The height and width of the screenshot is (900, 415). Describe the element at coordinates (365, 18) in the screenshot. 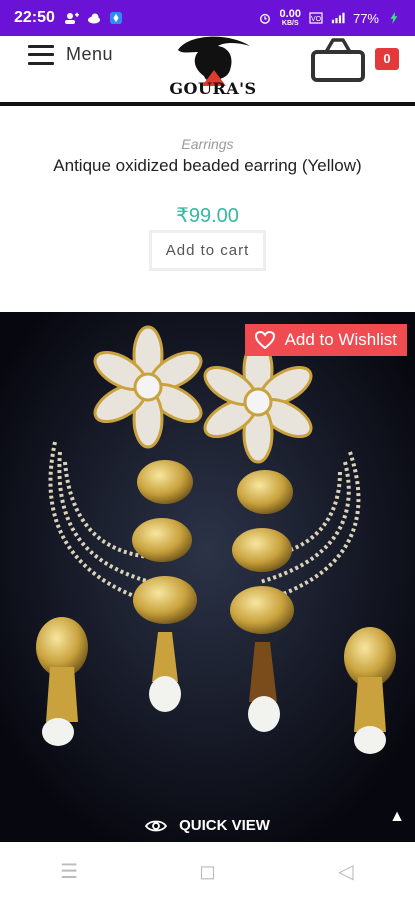

I see `battery-level: 77%` at that location.